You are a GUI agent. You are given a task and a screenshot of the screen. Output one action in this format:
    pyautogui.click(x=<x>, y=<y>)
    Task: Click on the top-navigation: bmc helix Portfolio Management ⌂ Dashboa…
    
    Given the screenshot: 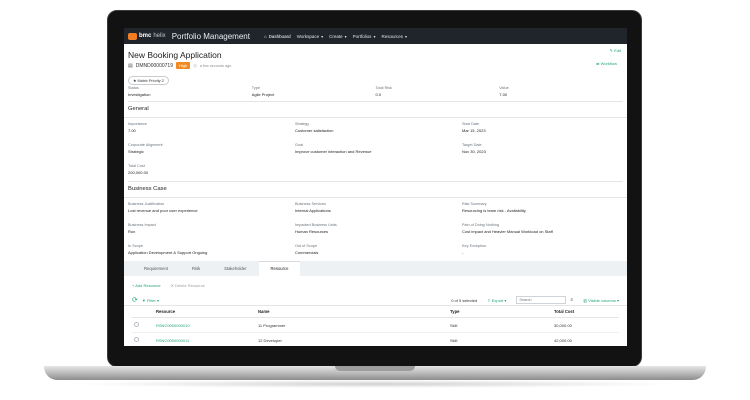 What is the action you would take?
    pyautogui.click(x=375, y=36)
    